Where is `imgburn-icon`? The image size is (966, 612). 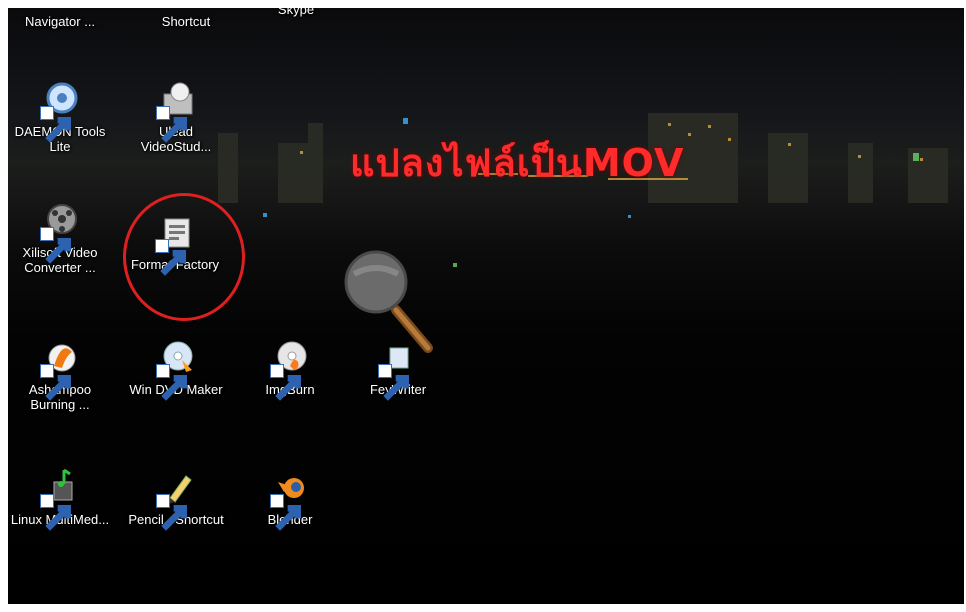 imgburn-icon is located at coordinates (290, 369).